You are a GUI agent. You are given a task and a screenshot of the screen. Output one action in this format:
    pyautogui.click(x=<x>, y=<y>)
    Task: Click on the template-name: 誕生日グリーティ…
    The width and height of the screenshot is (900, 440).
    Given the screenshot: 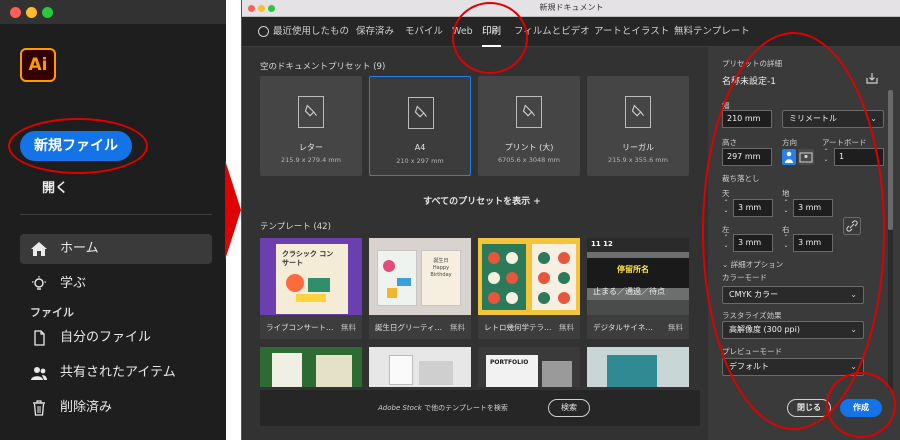 What is the action you would take?
    pyautogui.click(x=409, y=327)
    